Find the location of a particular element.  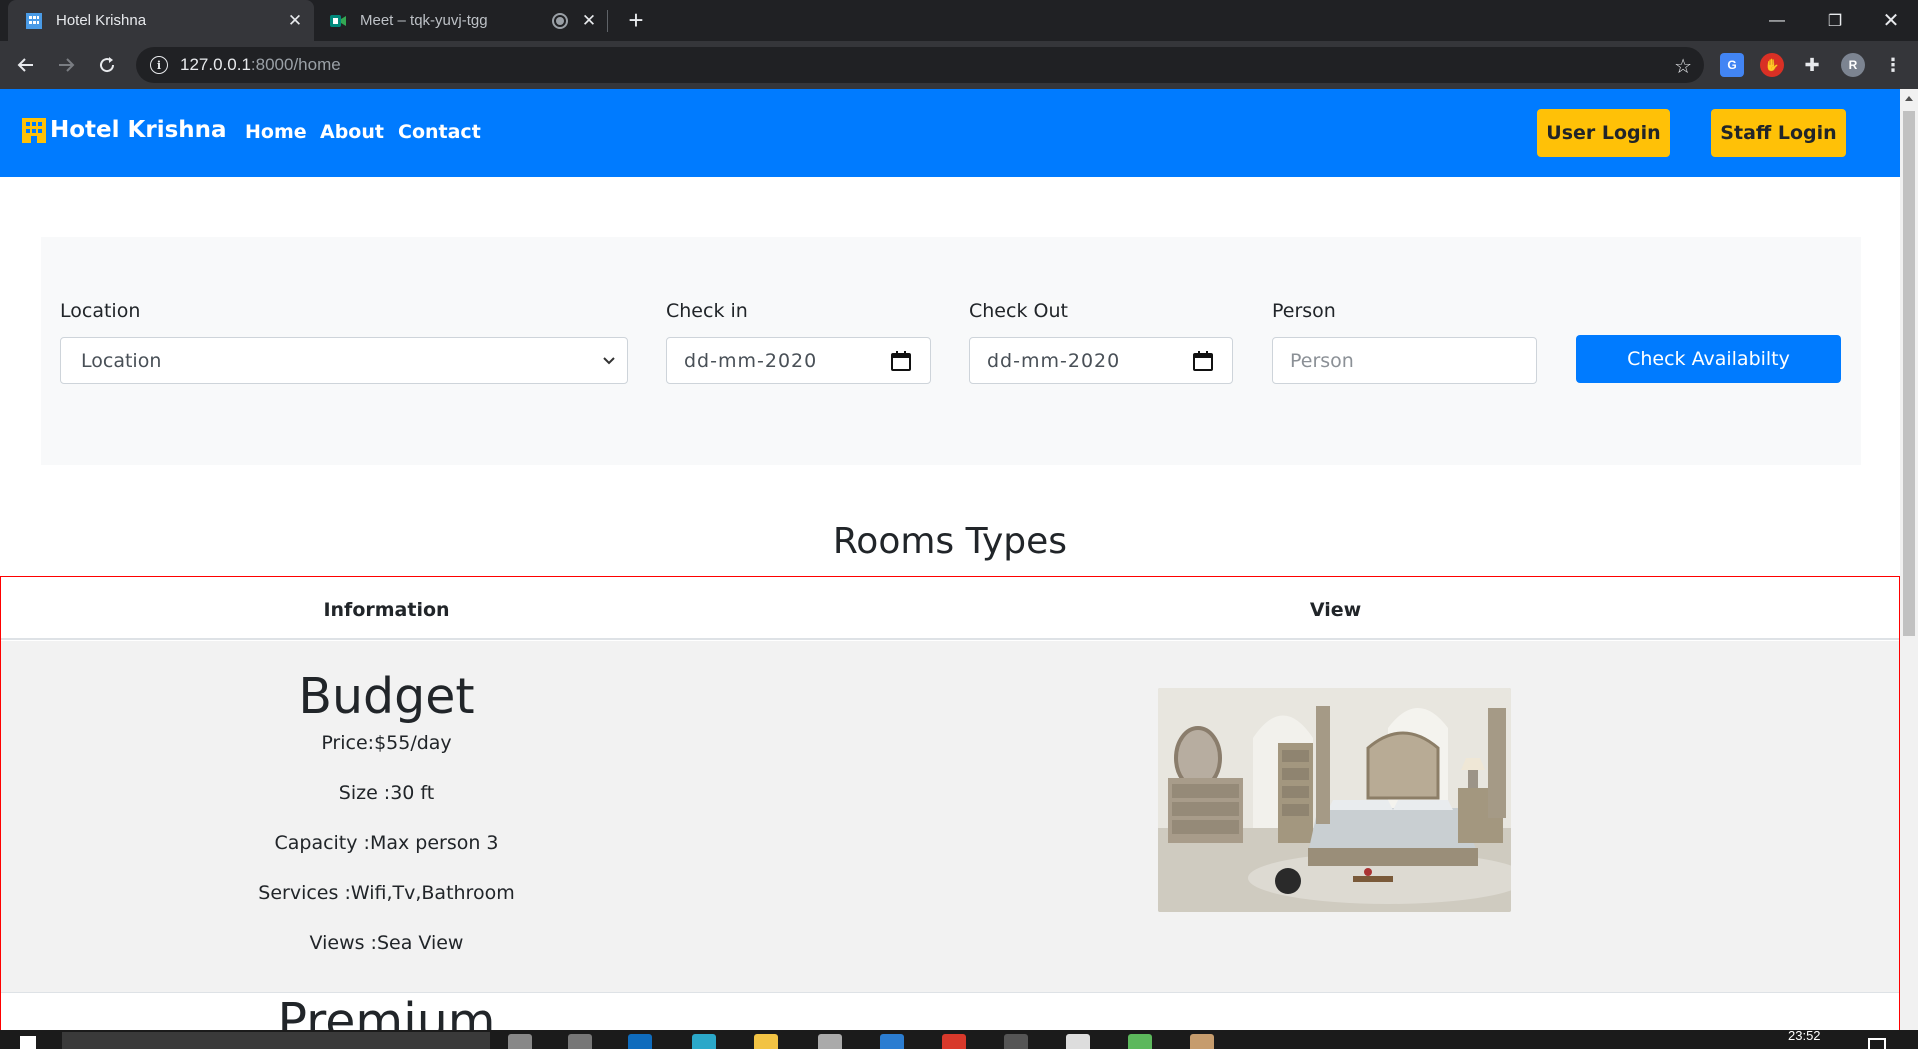

checkin-label: Check in is located at coordinates (707, 311).